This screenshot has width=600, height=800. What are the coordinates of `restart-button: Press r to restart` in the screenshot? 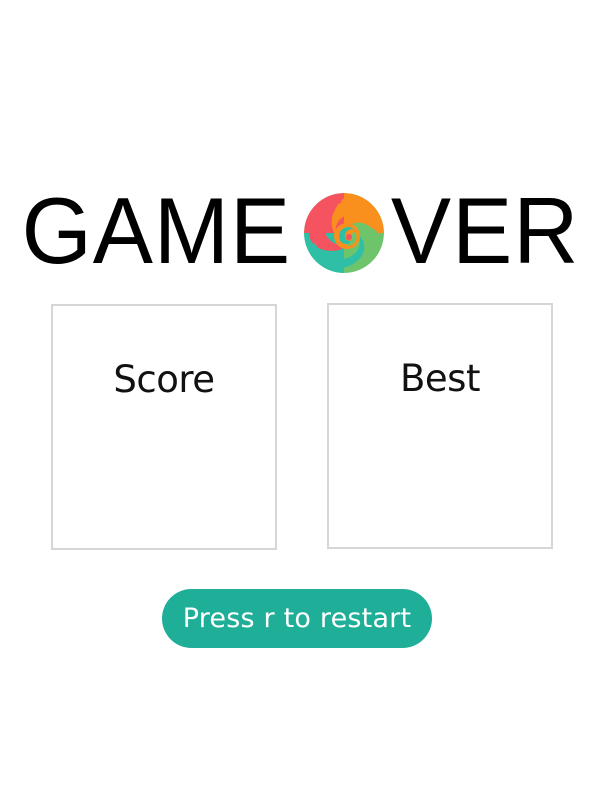 It's located at (297, 618).